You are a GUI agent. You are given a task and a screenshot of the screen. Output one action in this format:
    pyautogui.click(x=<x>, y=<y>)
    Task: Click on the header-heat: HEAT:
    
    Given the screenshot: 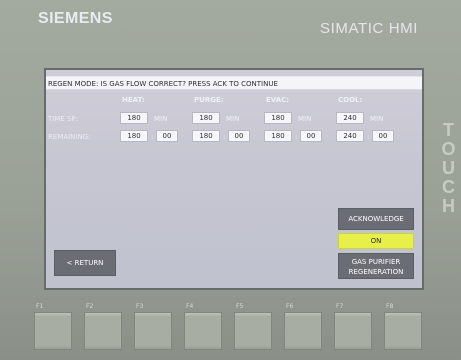 What is the action you would take?
    pyautogui.click(x=133, y=100)
    